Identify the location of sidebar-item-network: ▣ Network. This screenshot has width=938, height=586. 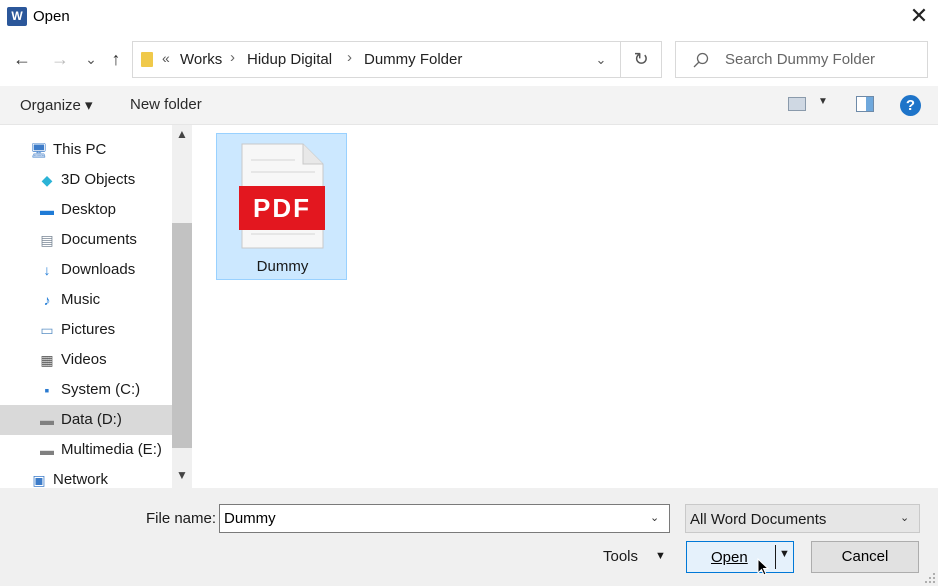
(86, 476).